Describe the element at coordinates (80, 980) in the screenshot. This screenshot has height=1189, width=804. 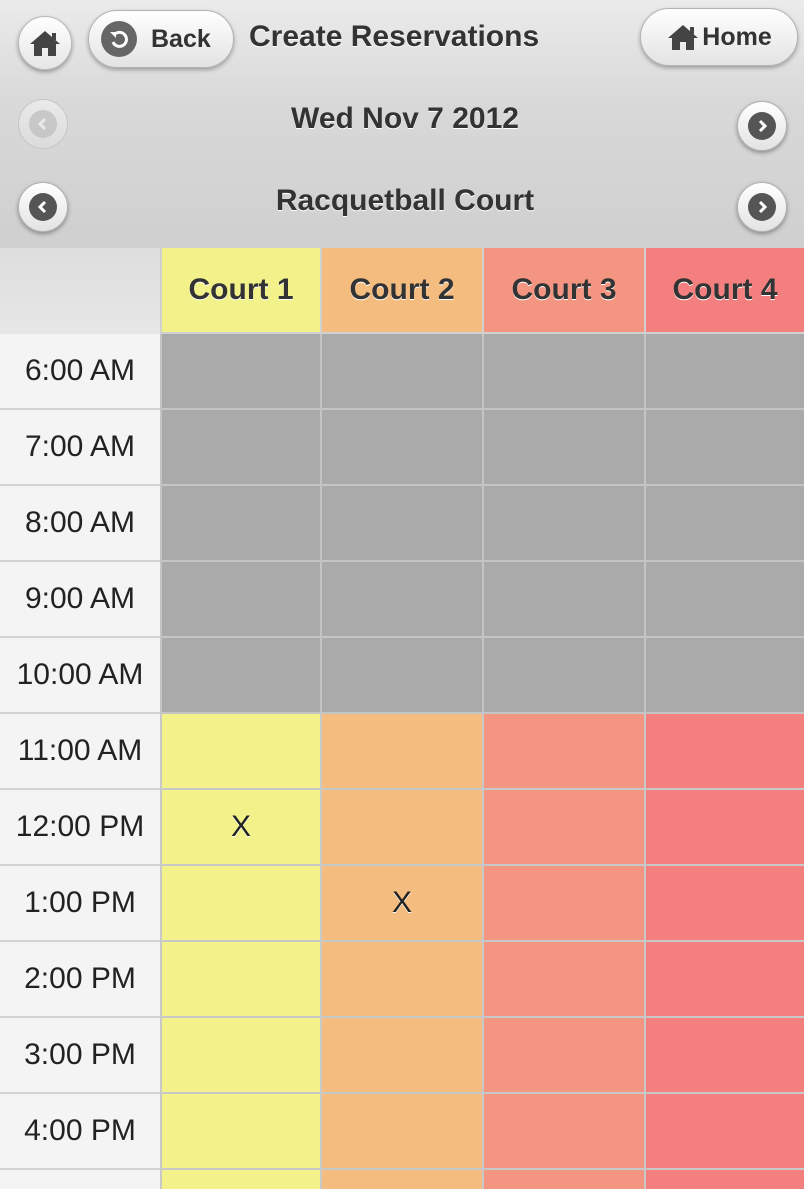
I see `time-label: 2:00 PM` at that location.